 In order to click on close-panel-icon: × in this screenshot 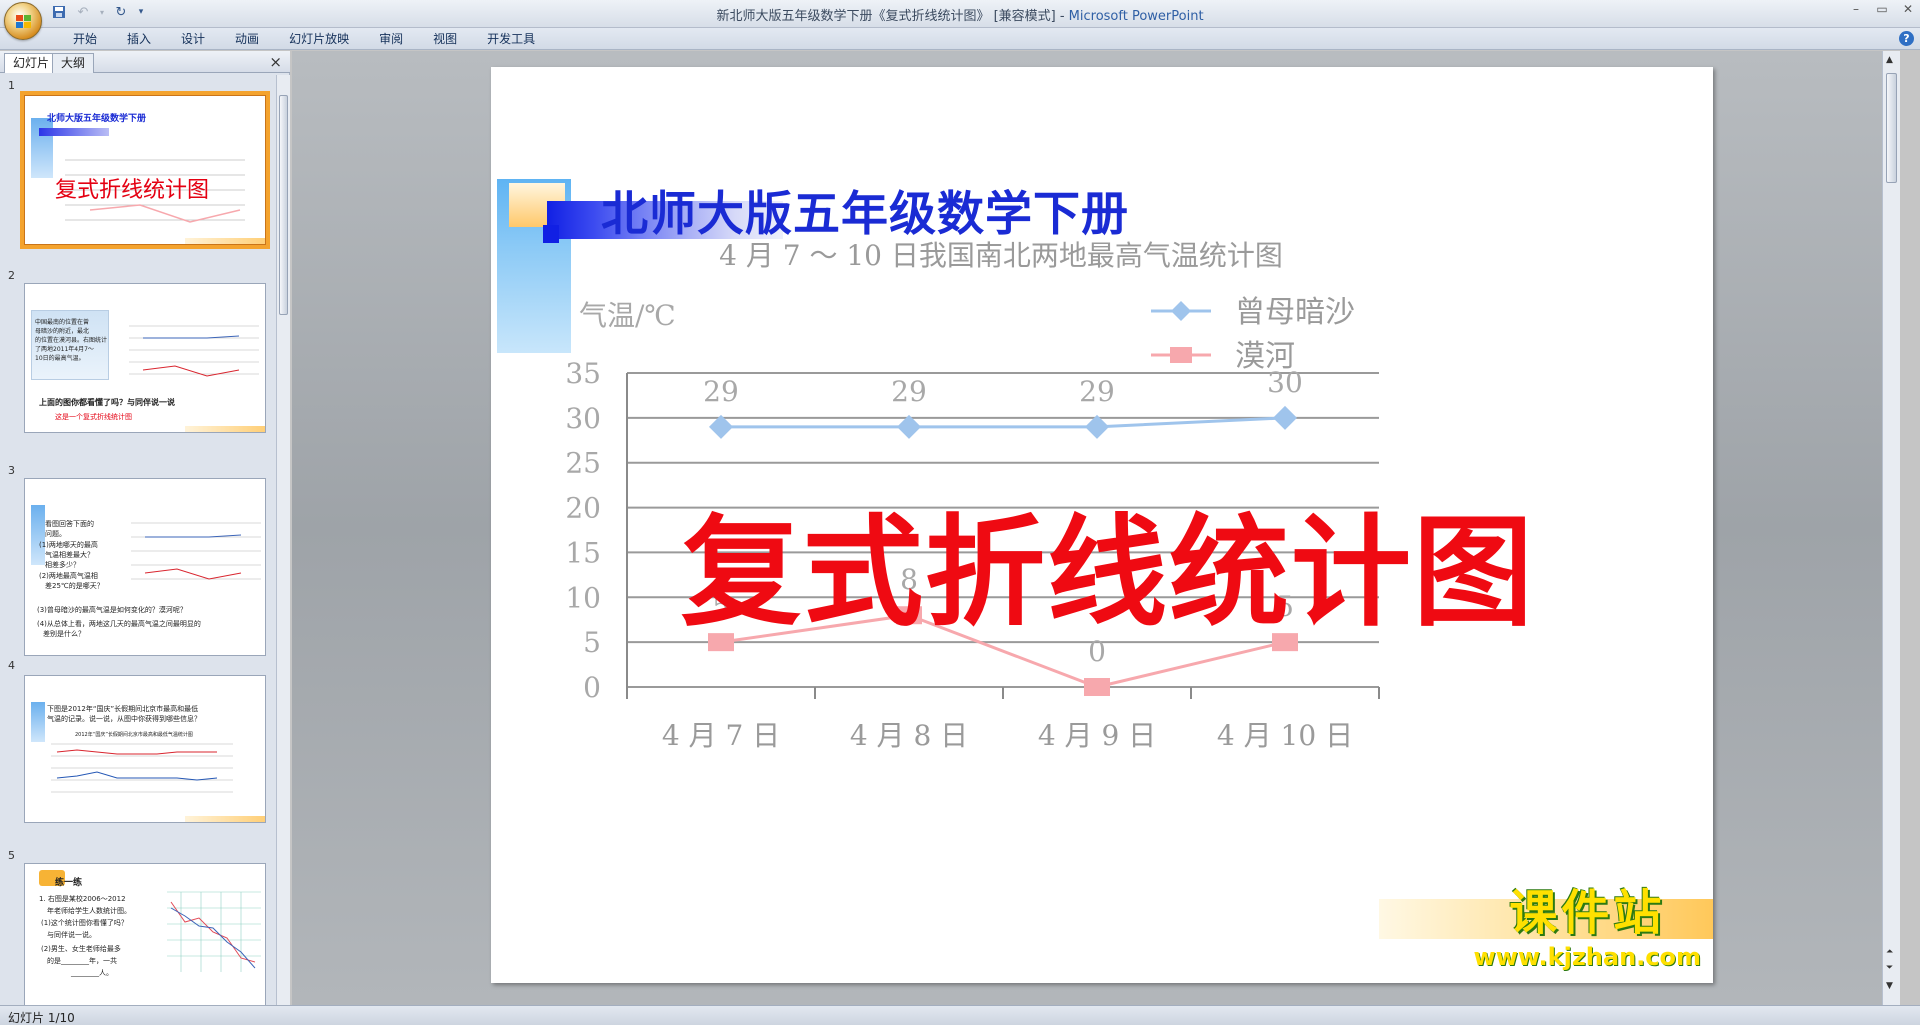, I will do `click(275, 62)`.